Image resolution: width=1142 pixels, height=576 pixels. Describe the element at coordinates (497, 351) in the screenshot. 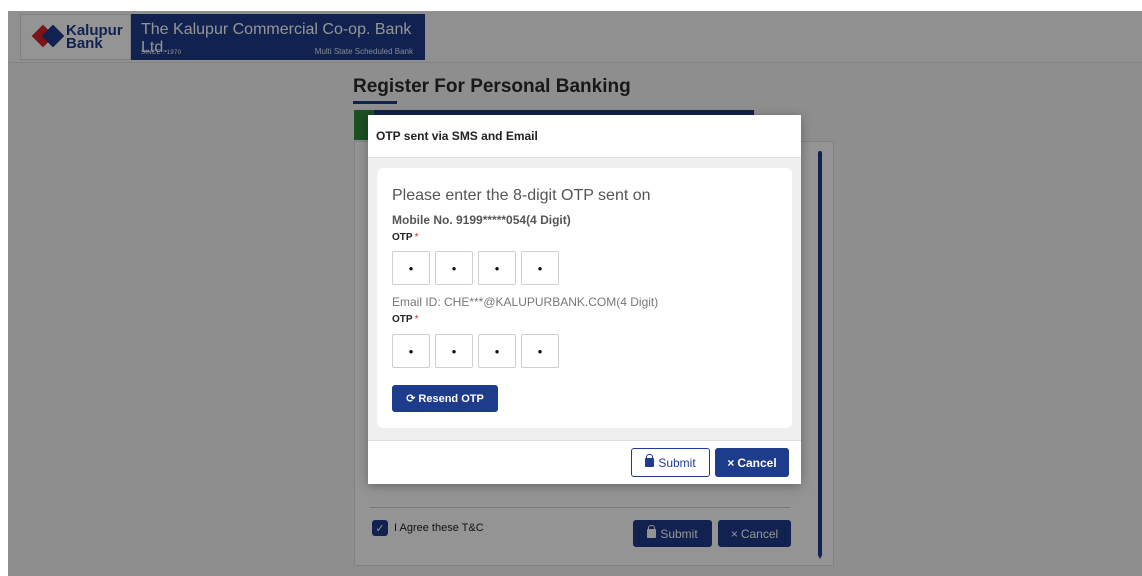

I see `email-otp-digit-3: •` at that location.